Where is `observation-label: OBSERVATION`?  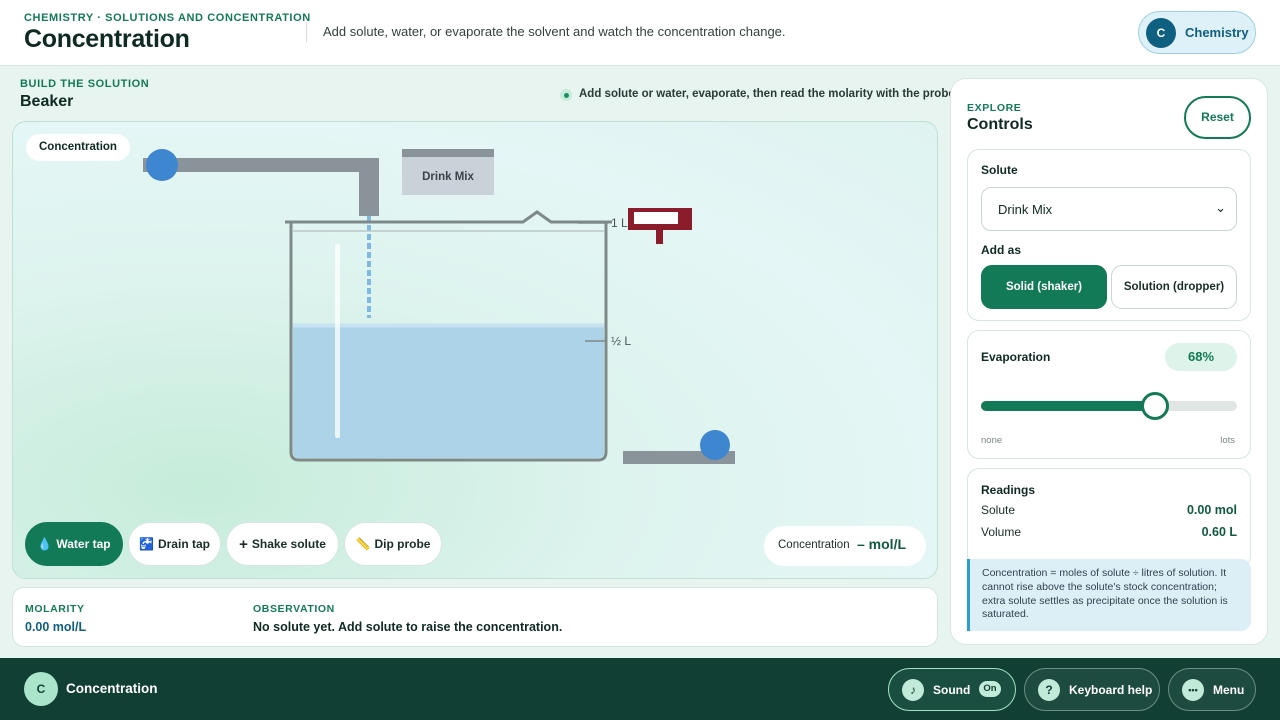 observation-label: OBSERVATION is located at coordinates (294, 609).